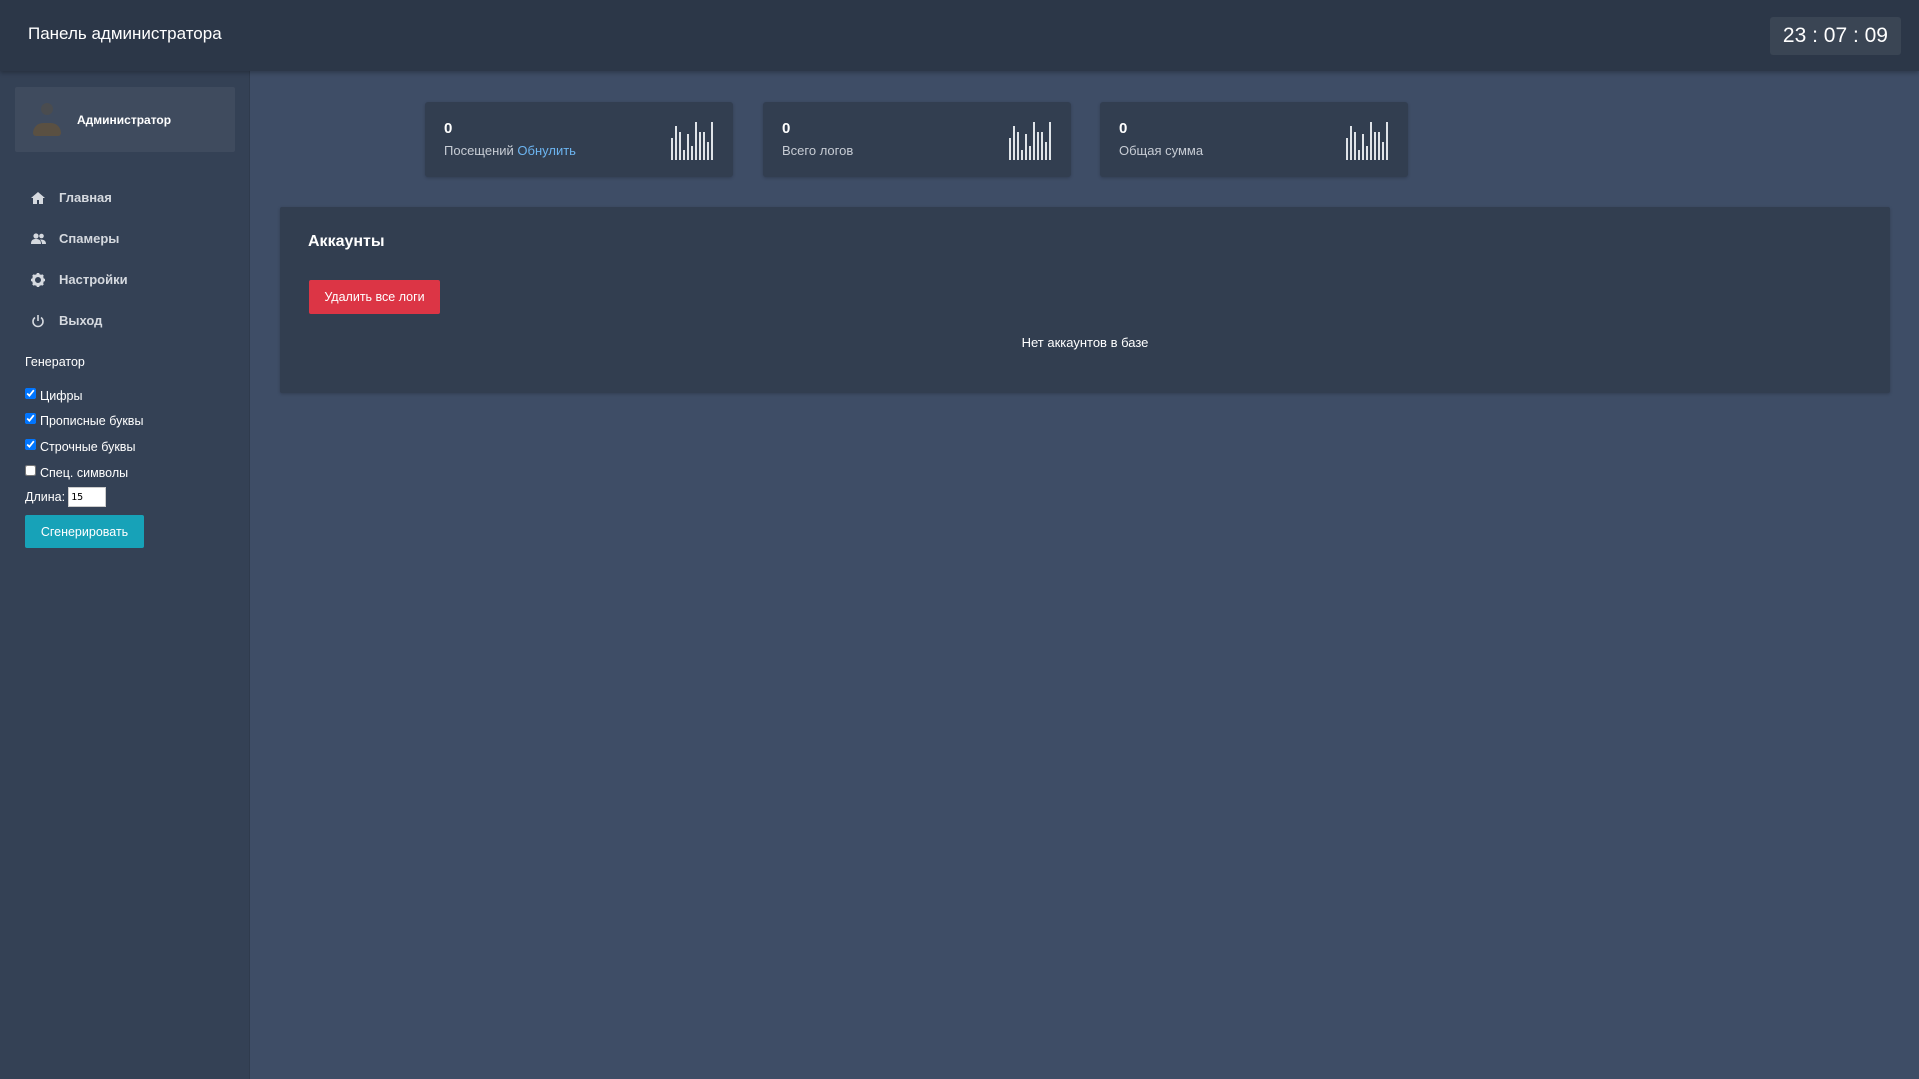 This screenshot has width=1919, height=1079. I want to click on stat-label: Общая сумма, so click(1161, 150).